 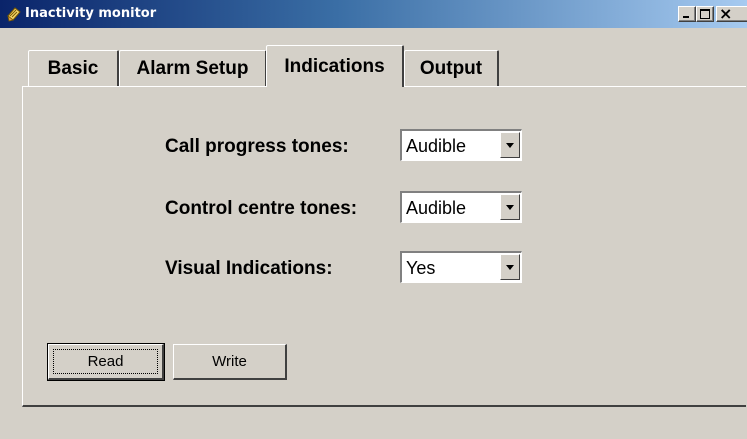 I want to click on write-button: Write, so click(x=230, y=362).